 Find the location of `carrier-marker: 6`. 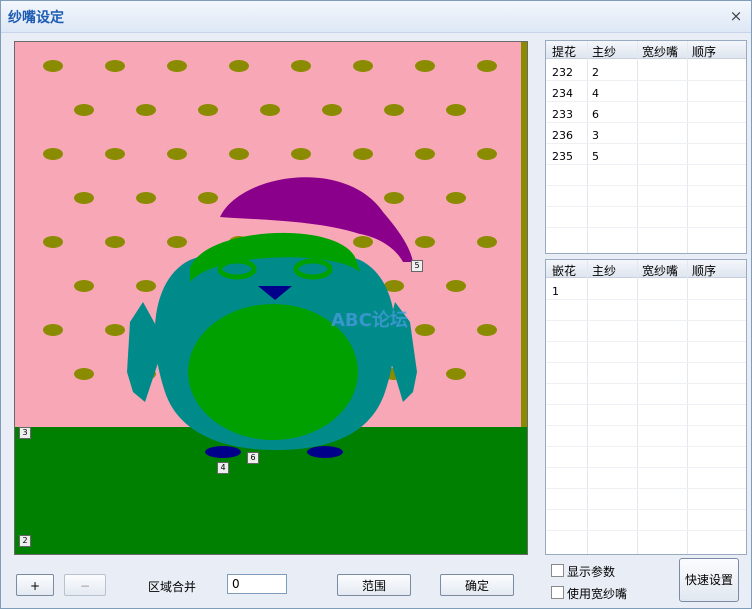

carrier-marker: 6 is located at coordinates (253, 458).